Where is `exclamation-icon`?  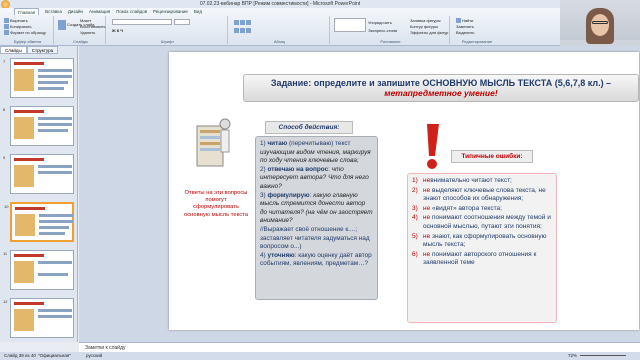
exclamation-icon is located at coordinates (433, 146).